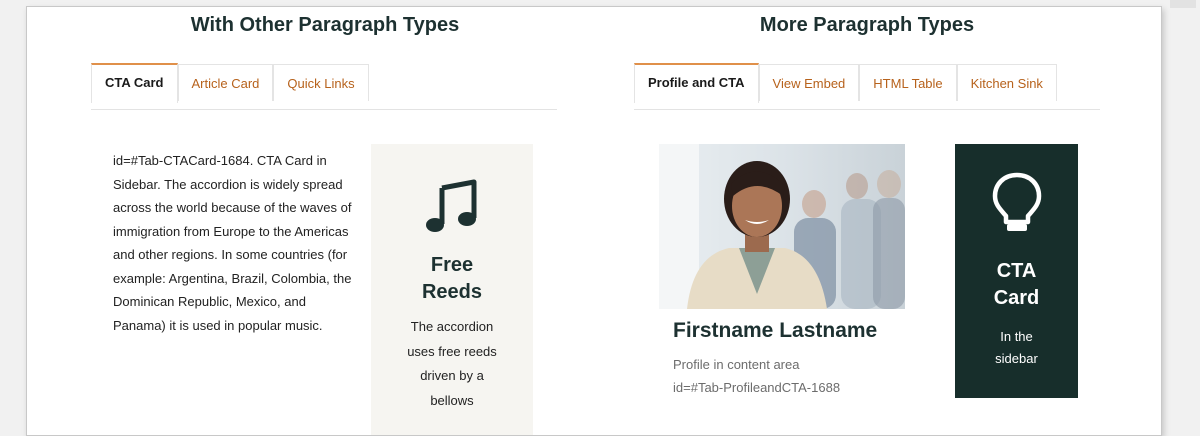 The image size is (1200, 436). What do you see at coordinates (452, 265) in the screenshot?
I see `cta-title-line: Free` at bounding box center [452, 265].